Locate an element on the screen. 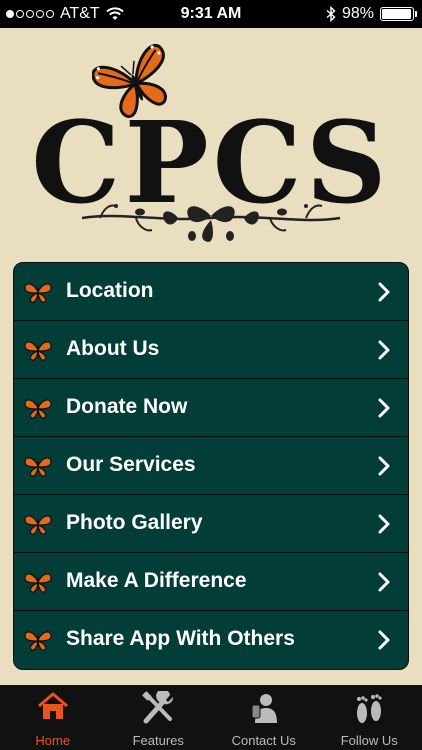 Image resolution: width=422 pixels, height=750 pixels. menu-item-our-services: Our Services is located at coordinates (211, 466).